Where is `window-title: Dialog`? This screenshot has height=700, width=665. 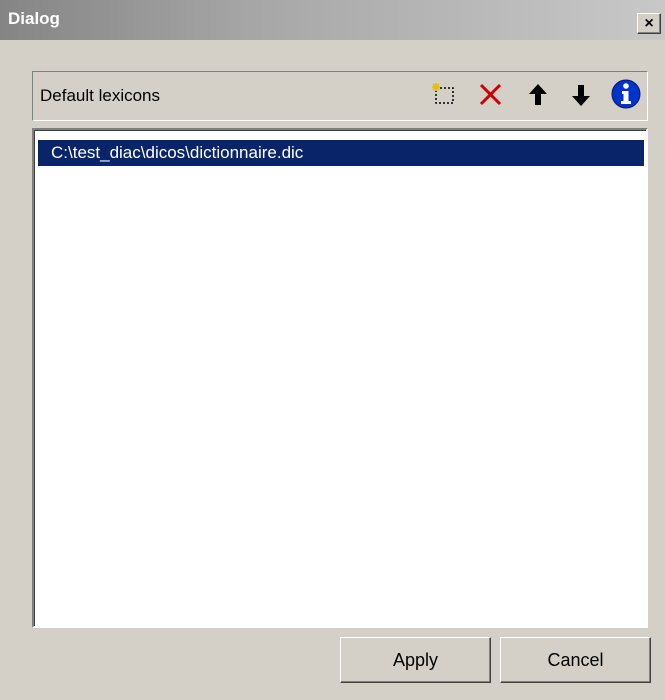
window-title: Dialog is located at coordinates (34, 18).